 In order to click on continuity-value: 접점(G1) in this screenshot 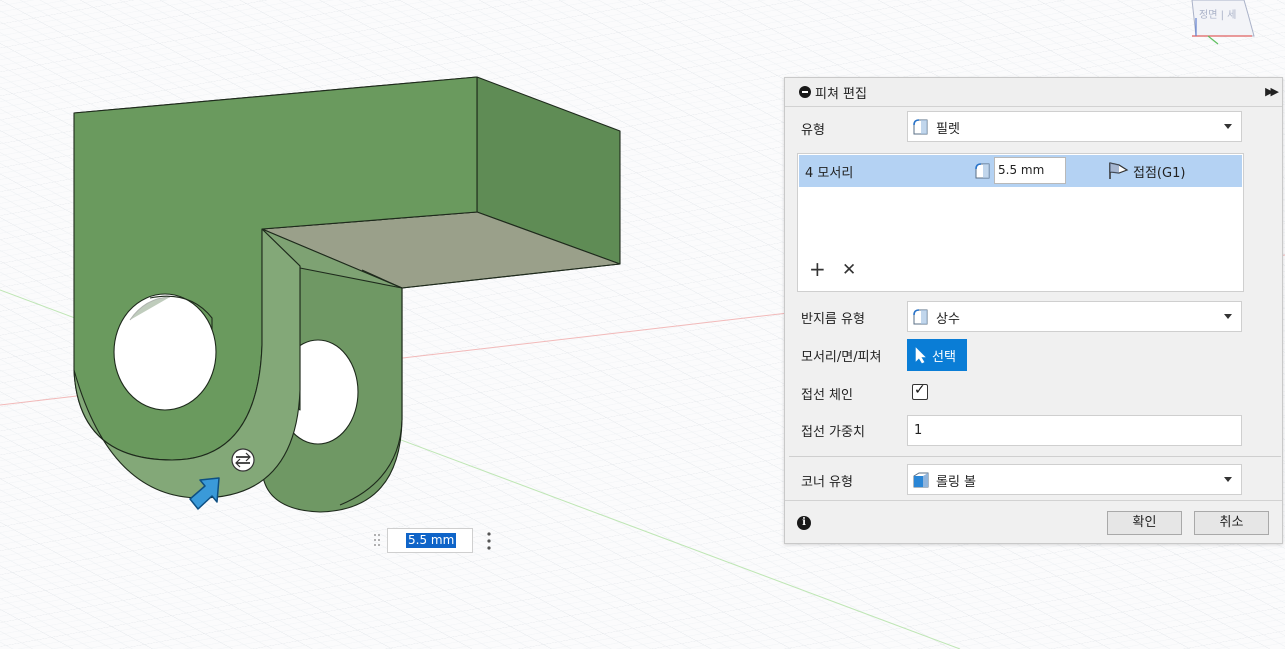, I will do `click(1159, 171)`.